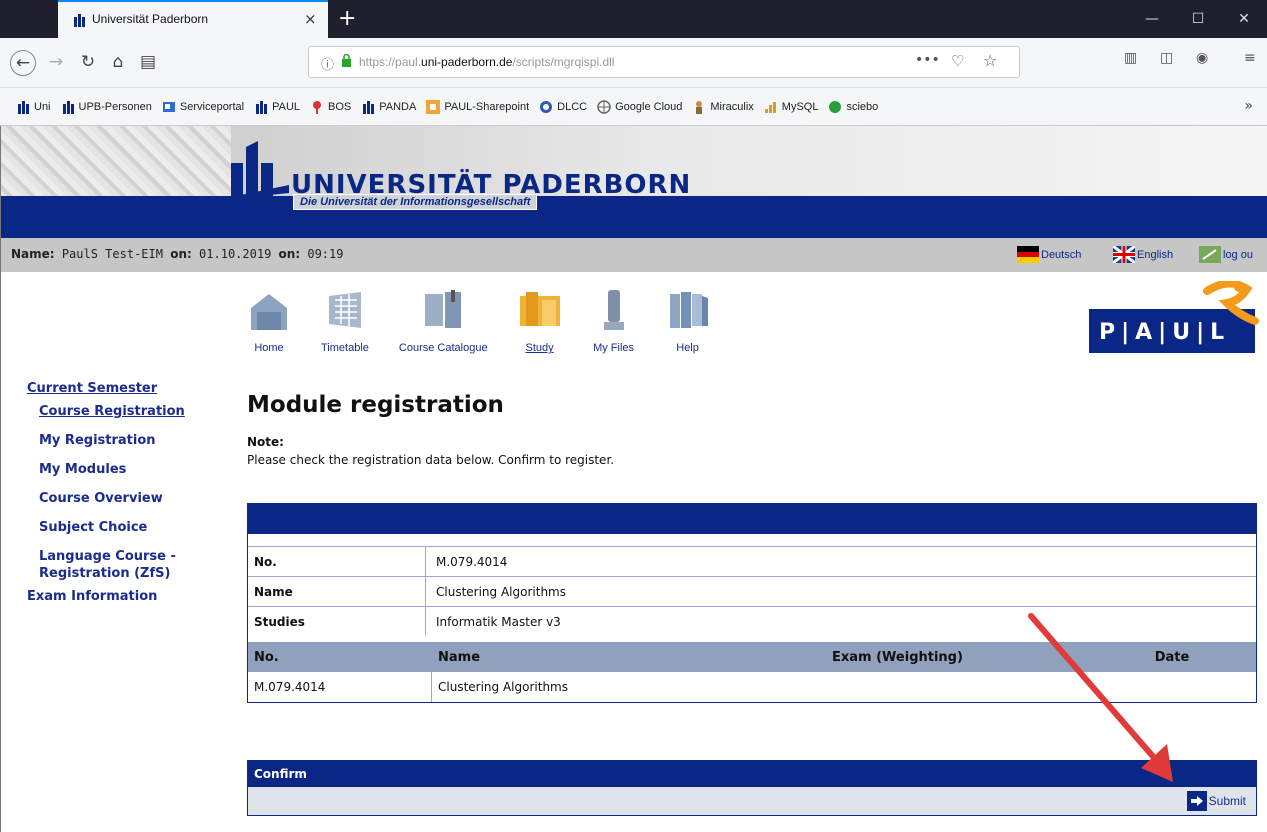 The image size is (1267, 832). What do you see at coordinates (347, 18) in the screenshot?
I see `new-tab-button: +` at bounding box center [347, 18].